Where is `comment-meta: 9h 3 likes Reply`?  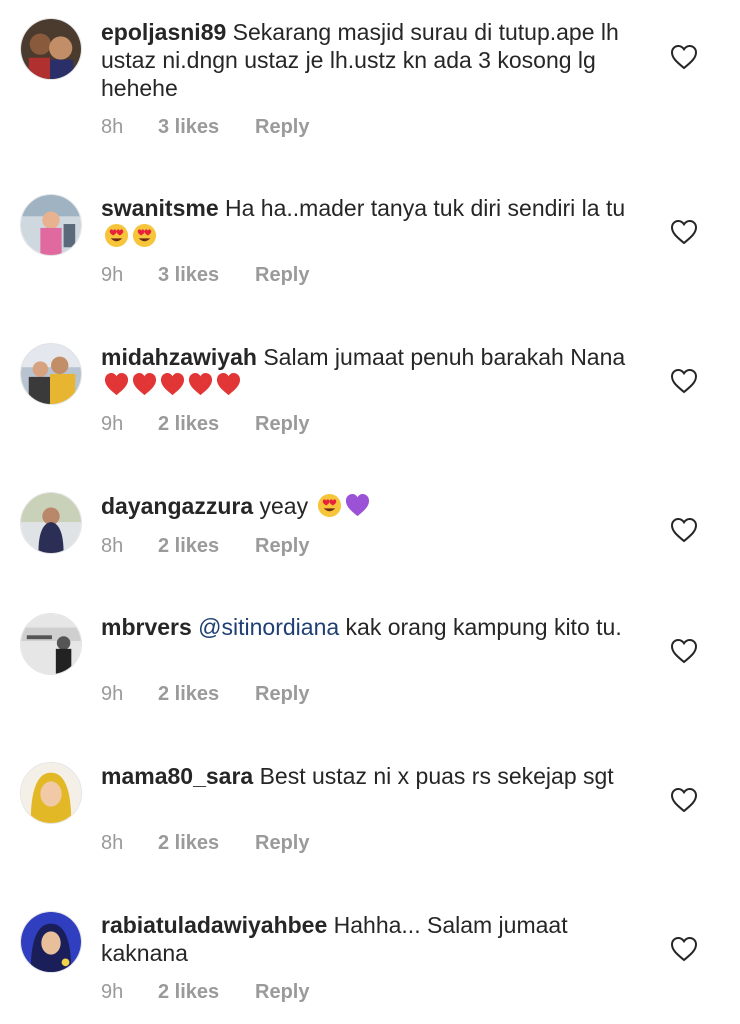
comment-meta: 9h 3 likes Reply is located at coordinates (205, 275).